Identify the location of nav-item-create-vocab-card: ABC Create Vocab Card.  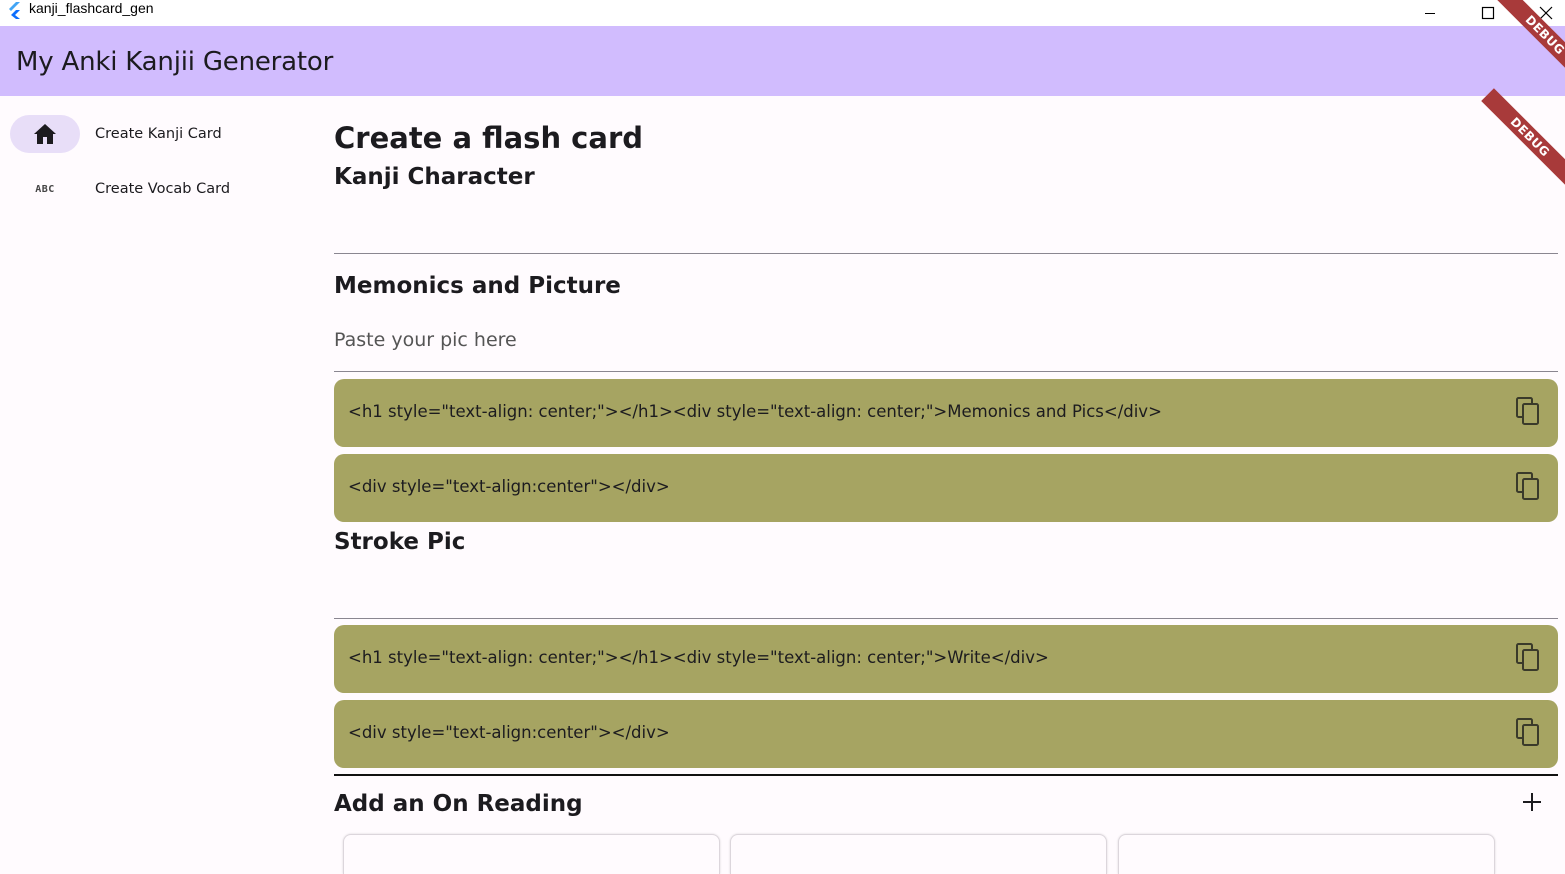
(155, 190).